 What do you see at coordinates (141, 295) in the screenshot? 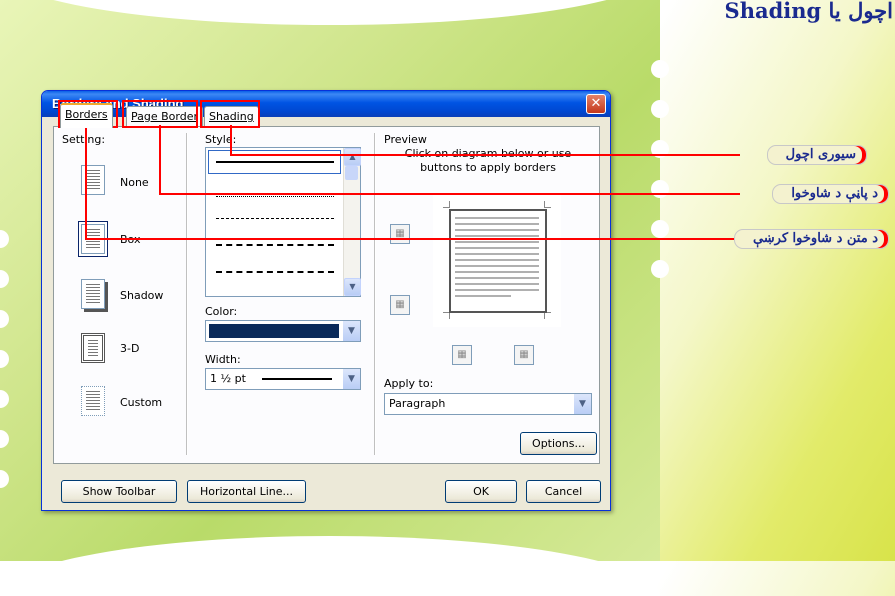
I see `setting-shadow-label: Shadow` at bounding box center [141, 295].